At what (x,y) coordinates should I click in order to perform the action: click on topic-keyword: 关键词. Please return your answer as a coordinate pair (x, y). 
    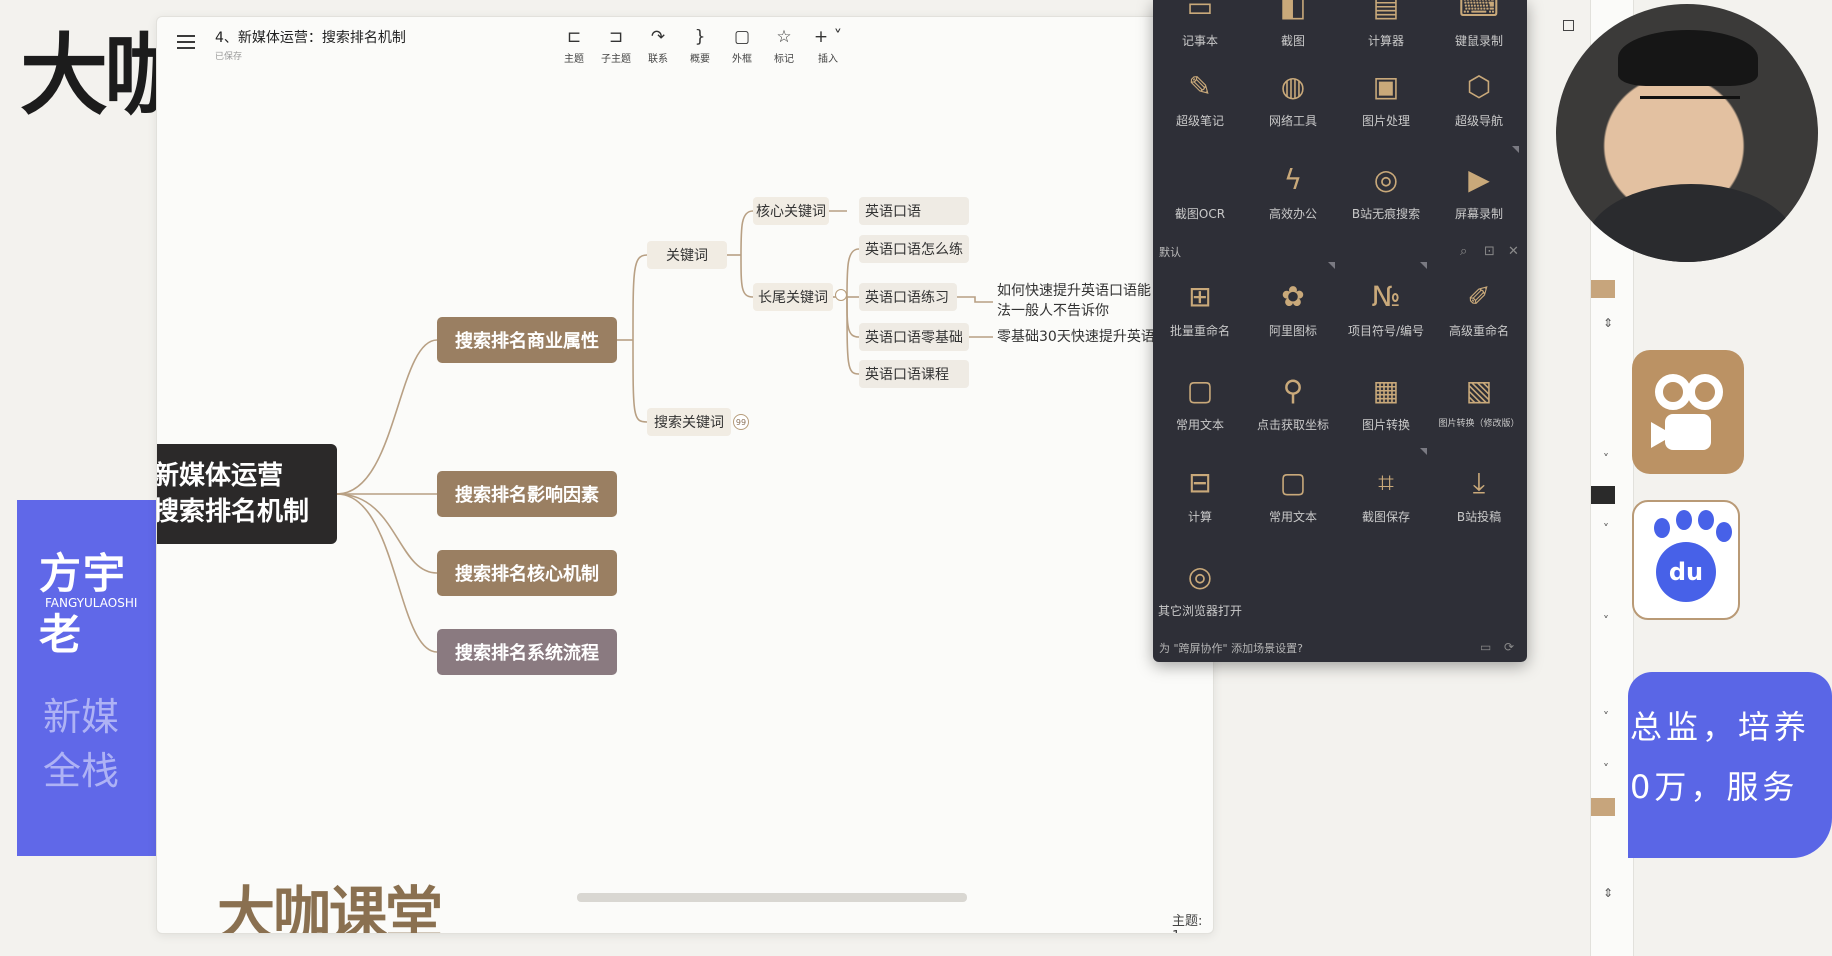
    Looking at the image, I should click on (687, 255).